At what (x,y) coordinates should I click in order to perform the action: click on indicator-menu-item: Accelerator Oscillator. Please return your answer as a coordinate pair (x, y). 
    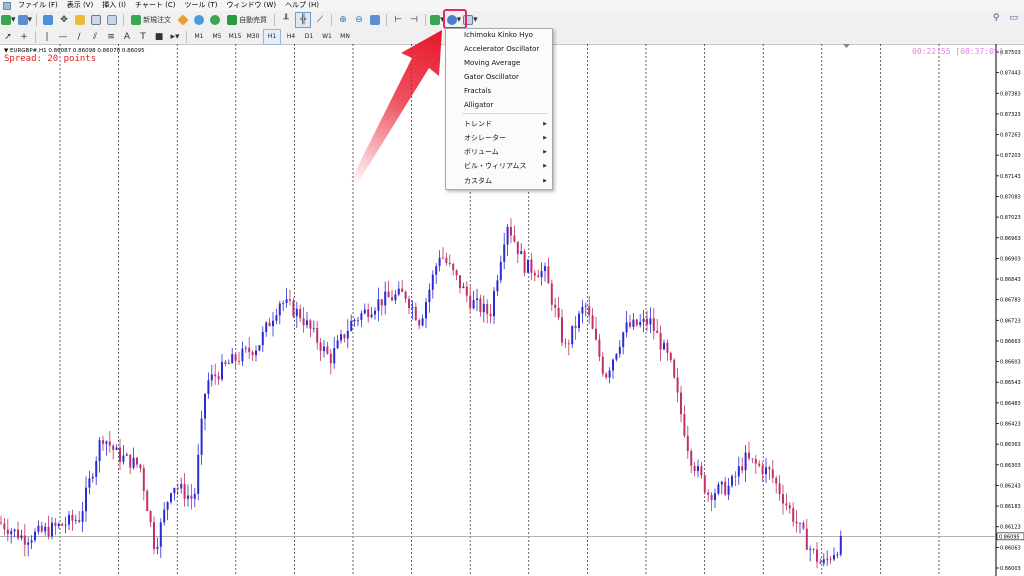
    Looking at the image, I should click on (501, 49).